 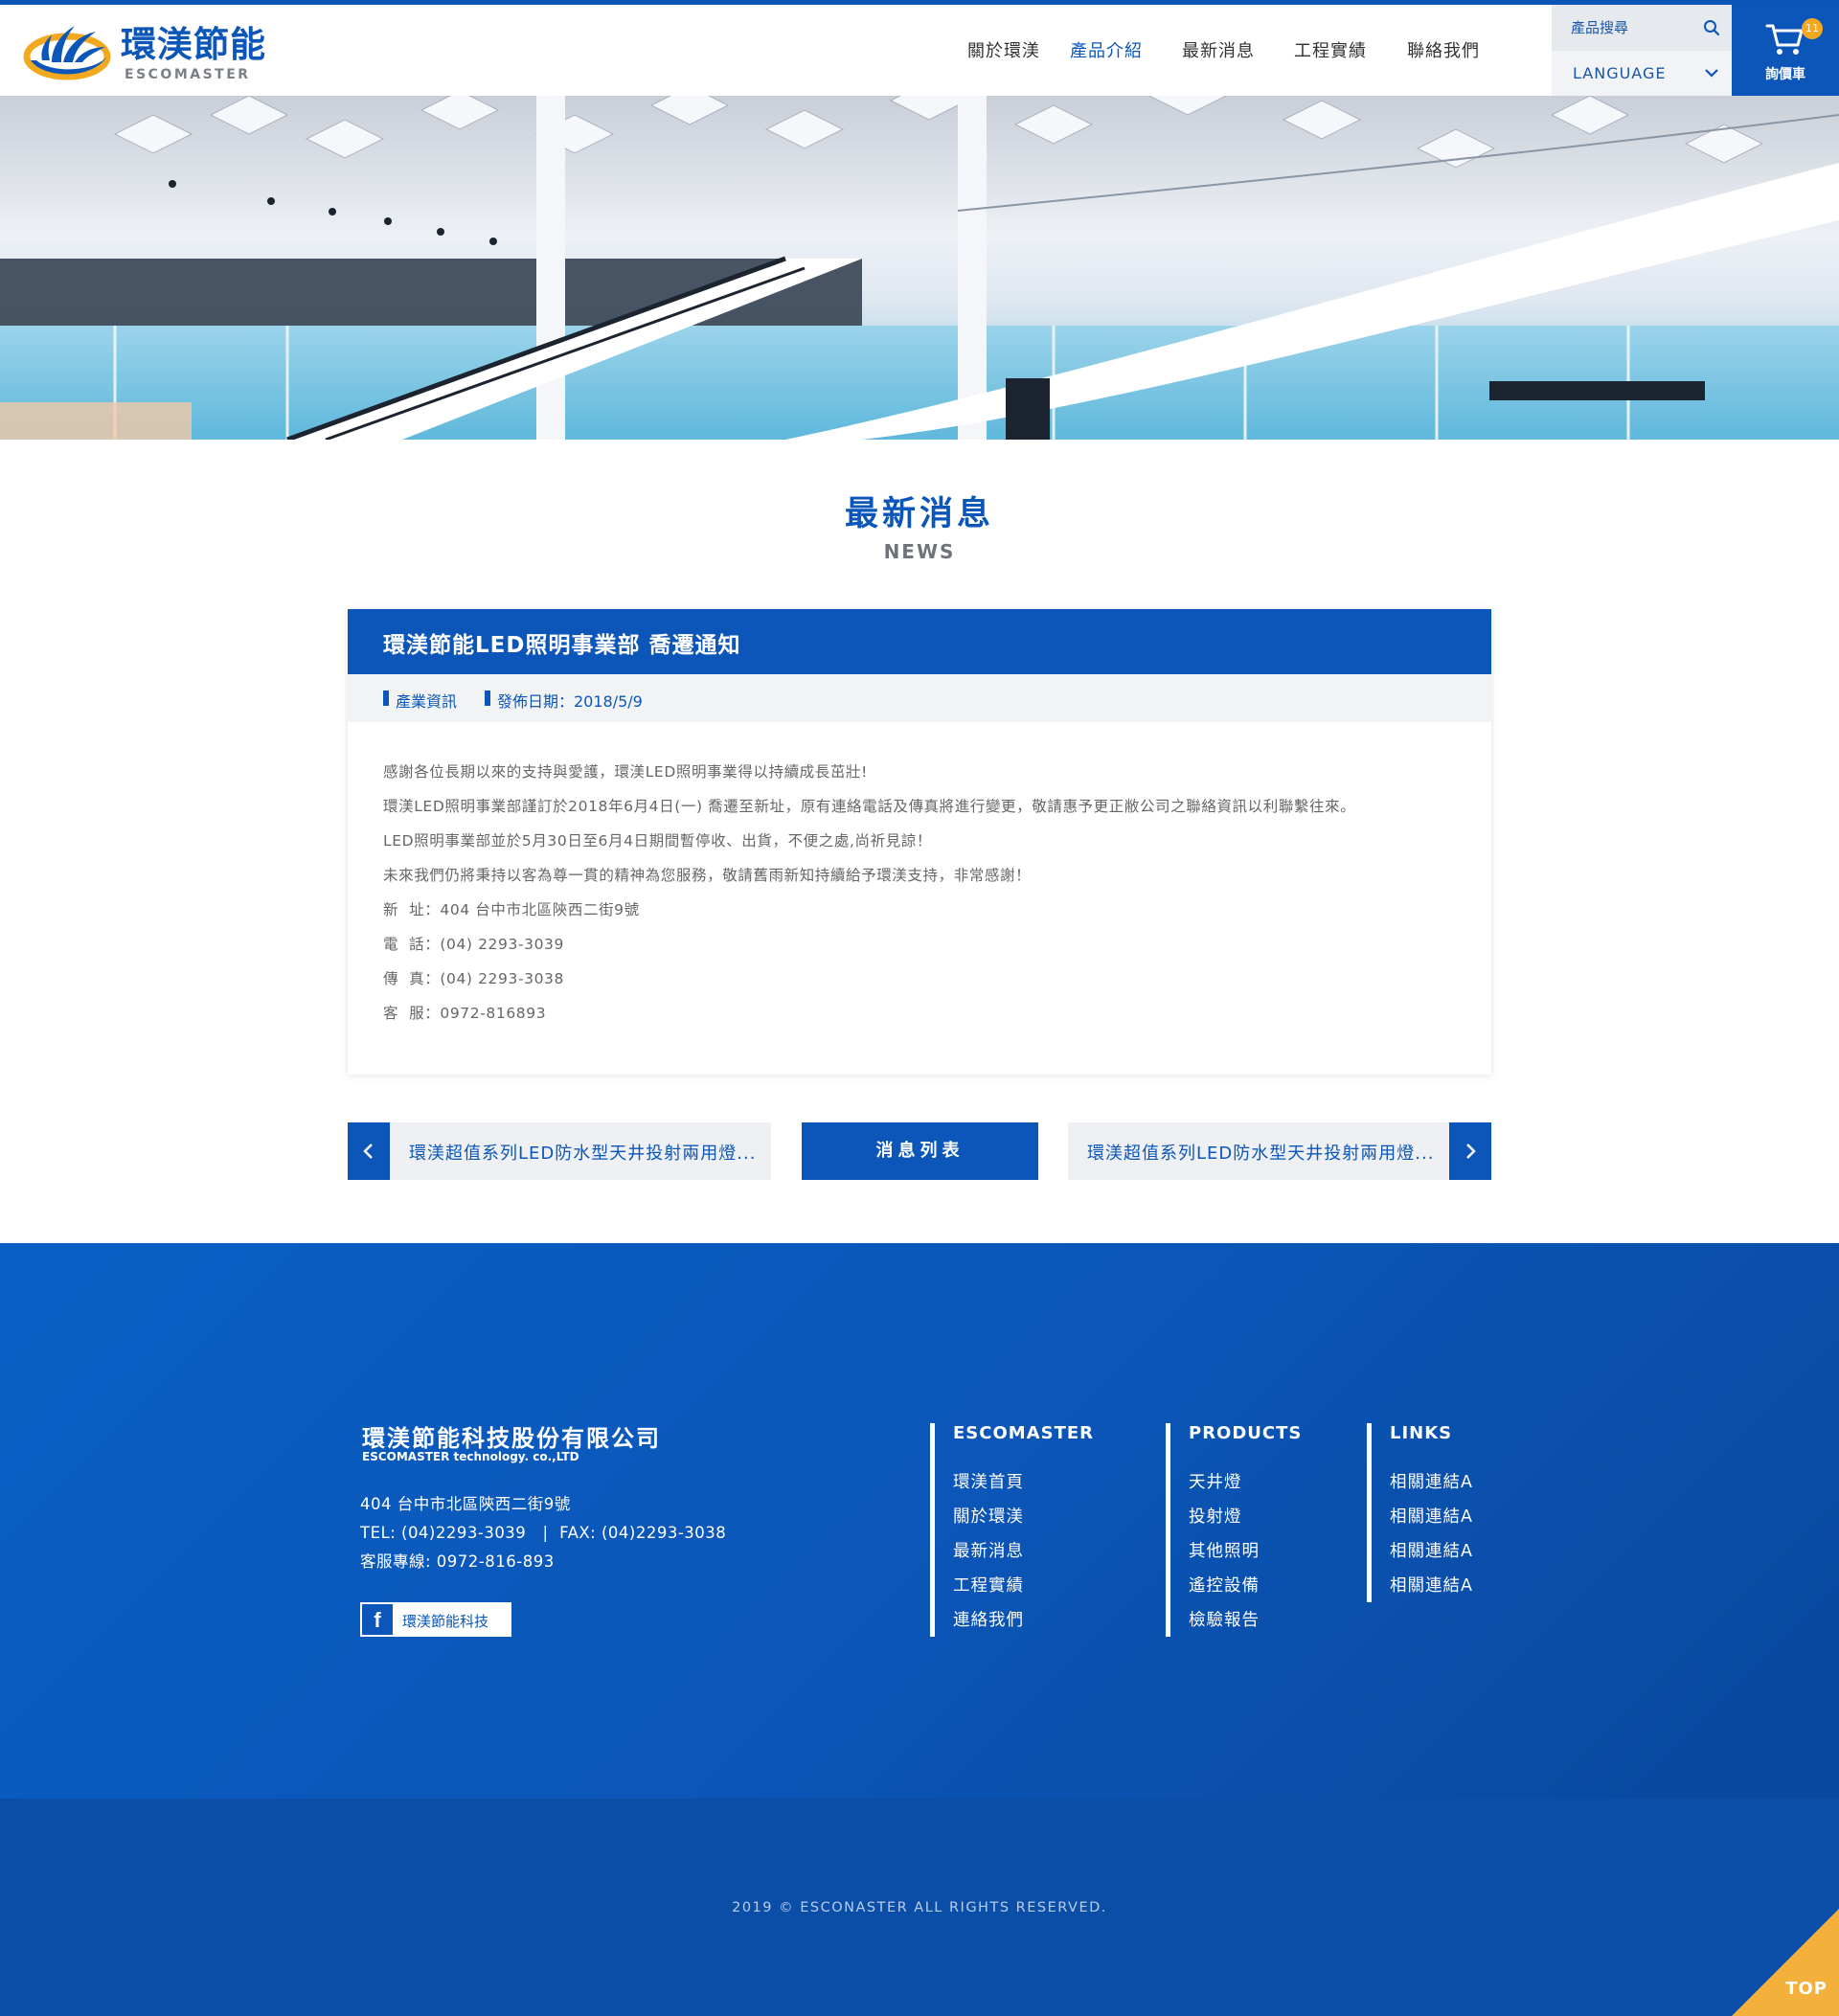 What do you see at coordinates (1012, 51) in the screenshot?
I see `nav-about: 關於環渼` at bounding box center [1012, 51].